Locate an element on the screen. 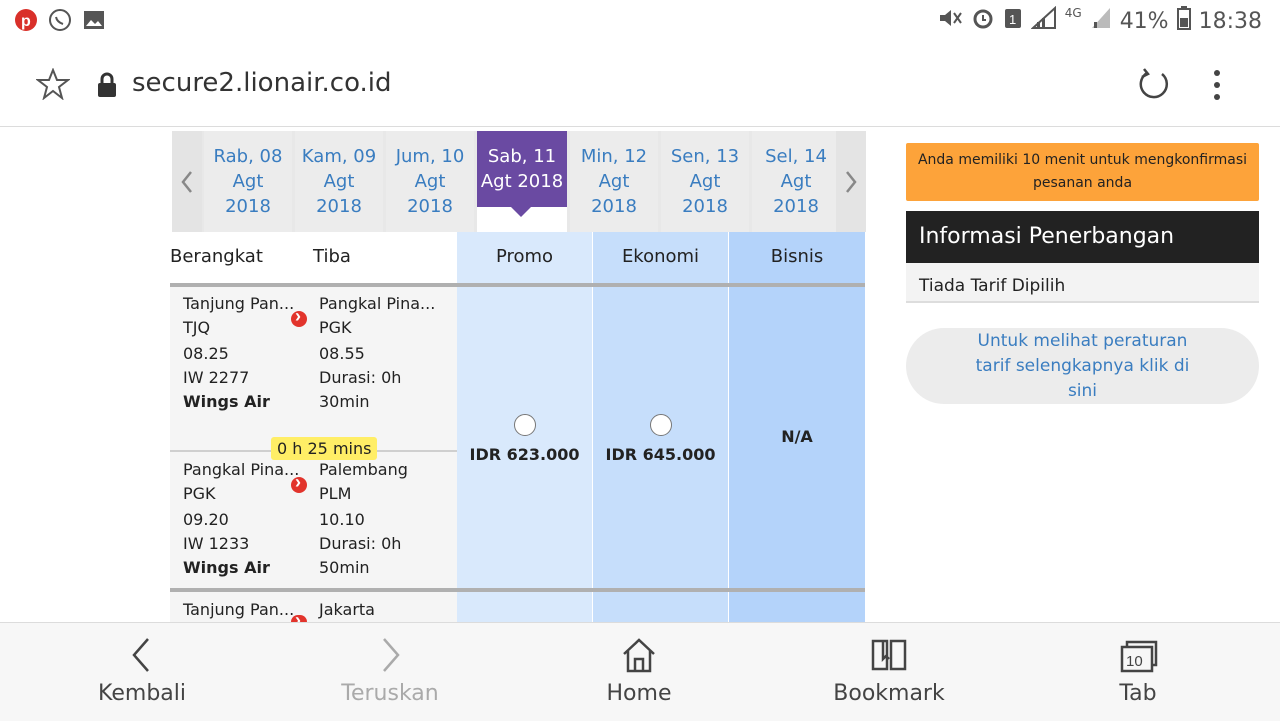 This screenshot has height=721, width=1280. next-date-button is located at coordinates (851, 181).